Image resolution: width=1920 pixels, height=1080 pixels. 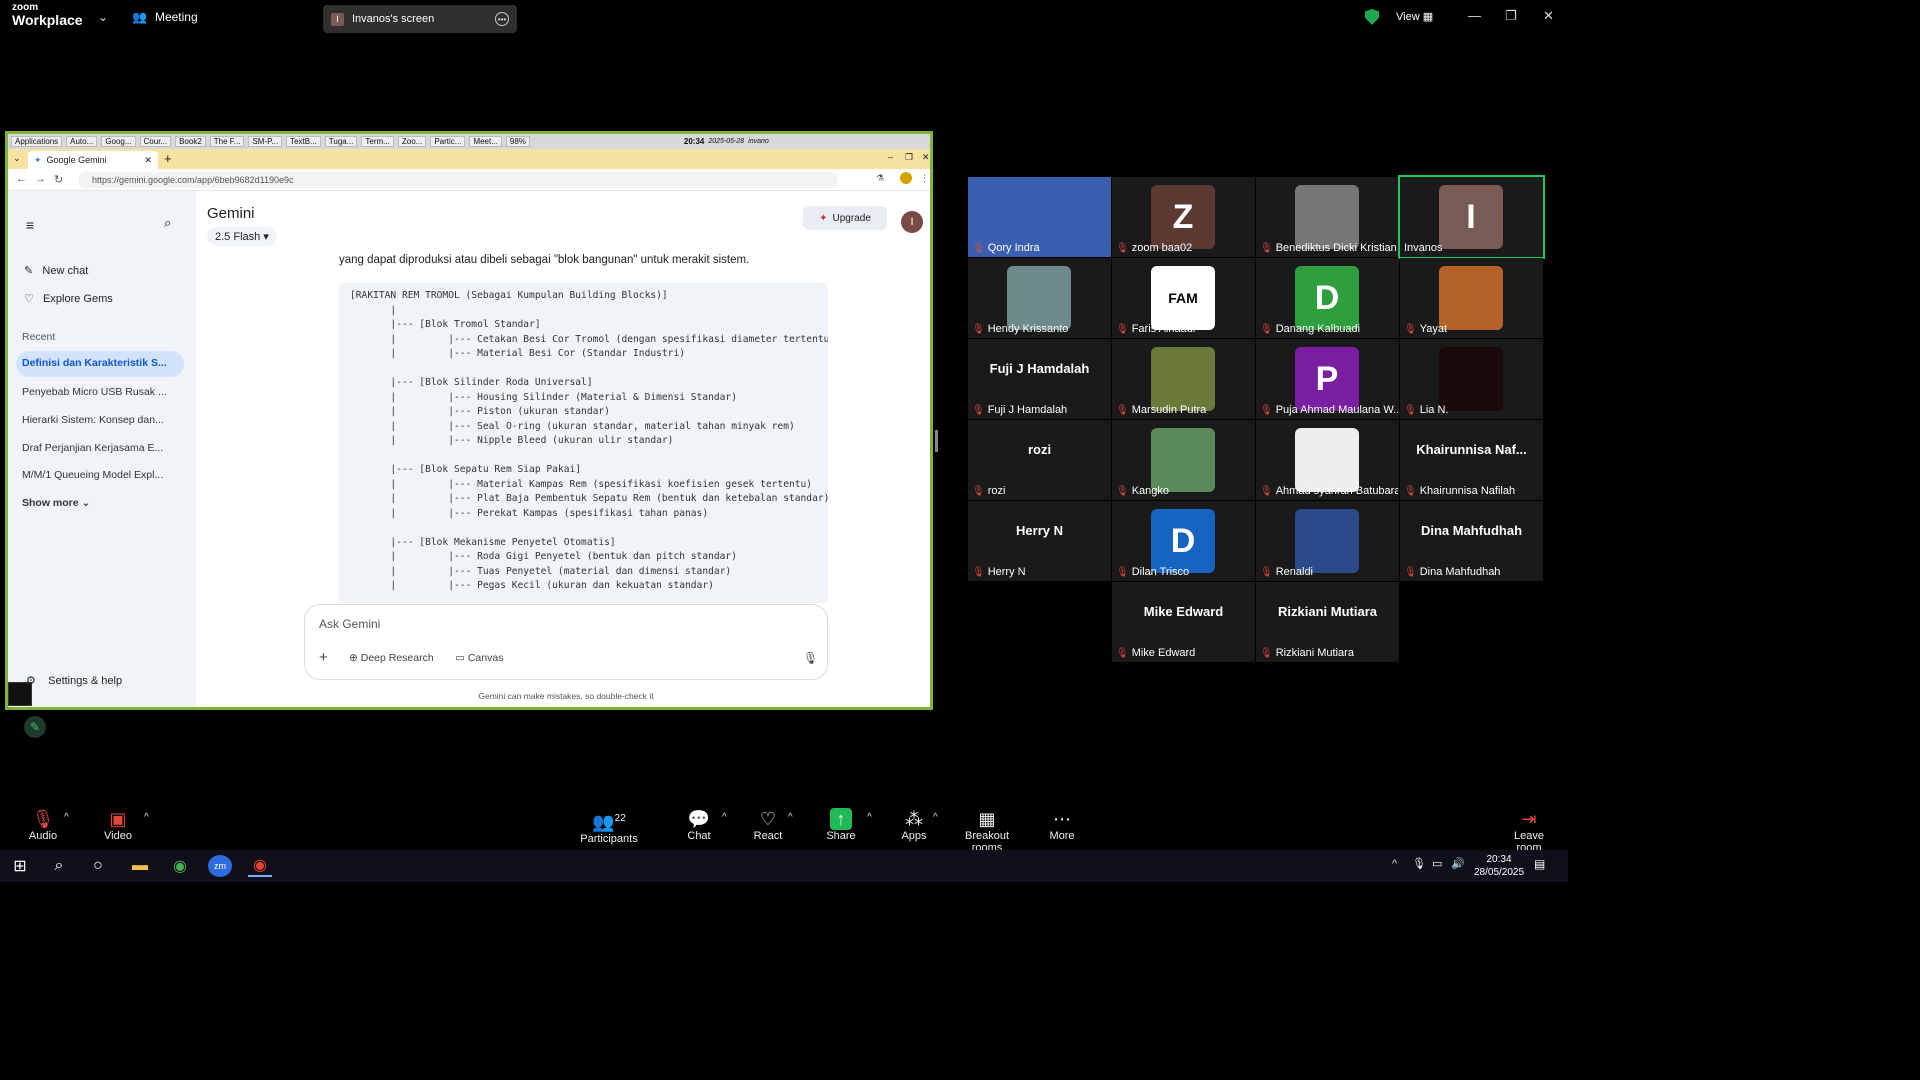 What do you see at coordinates (1183, 379) in the screenshot?
I see `participant-tile: 🎙 Marsudin Putra` at bounding box center [1183, 379].